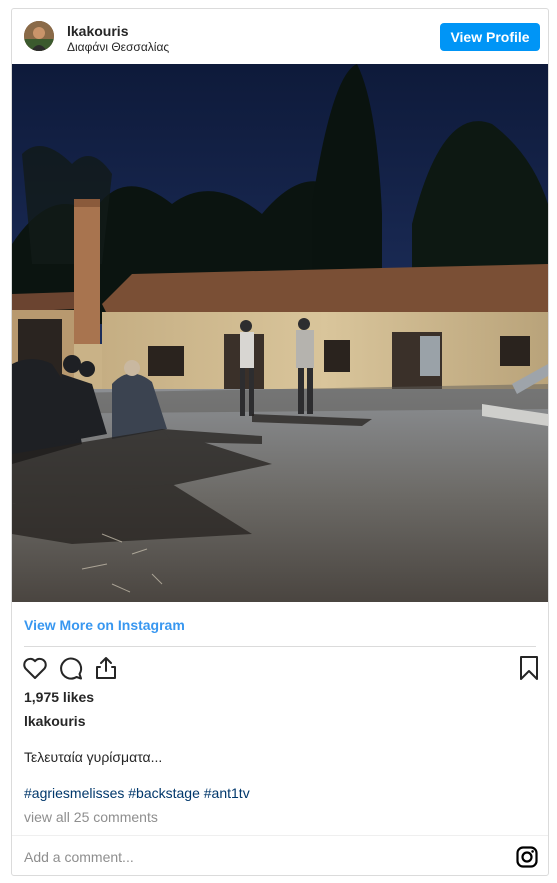  What do you see at coordinates (118, 47) in the screenshot?
I see `location: Διαφάνι Θεσσαλίας` at bounding box center [118, 47].